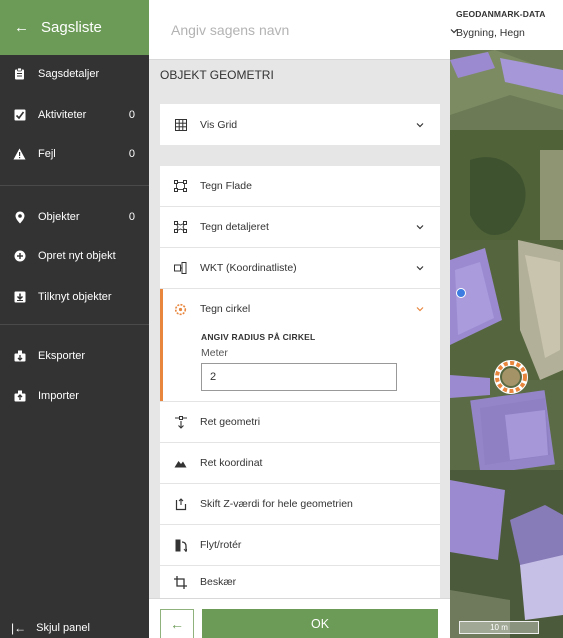 The height and width of the screenshot is (638, 563). Describe the element at coordinates (219, 124) in the screenshot. I see `grid-label: Vis Grid` at that location.